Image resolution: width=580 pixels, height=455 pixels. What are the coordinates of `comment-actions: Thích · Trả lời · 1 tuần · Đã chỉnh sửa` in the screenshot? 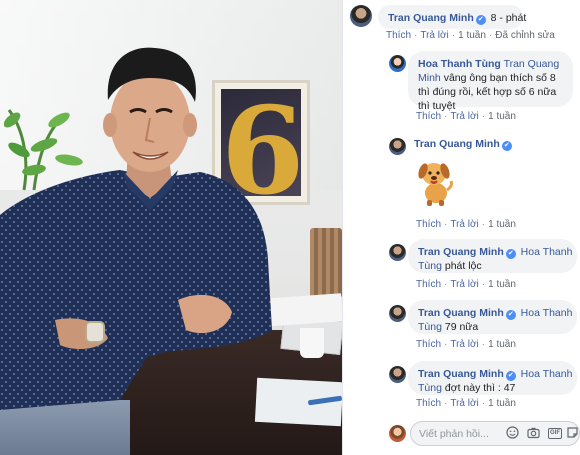 It's located at (470, 35).